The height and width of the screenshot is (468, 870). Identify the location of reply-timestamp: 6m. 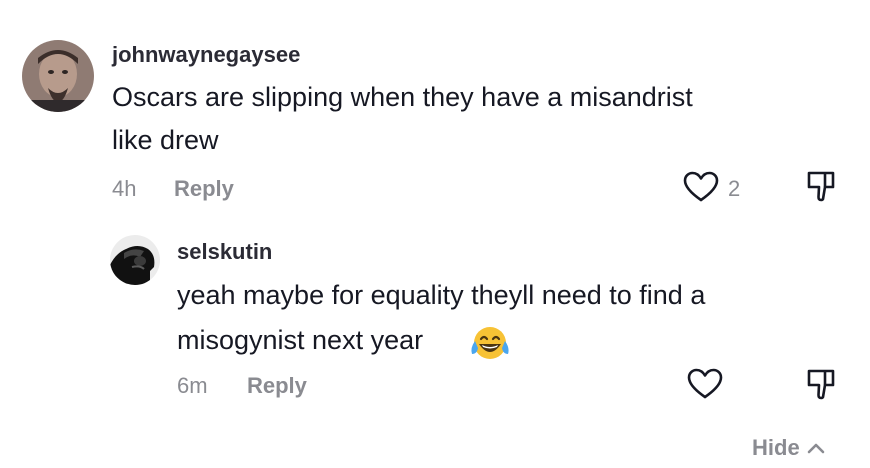
(192, 385).